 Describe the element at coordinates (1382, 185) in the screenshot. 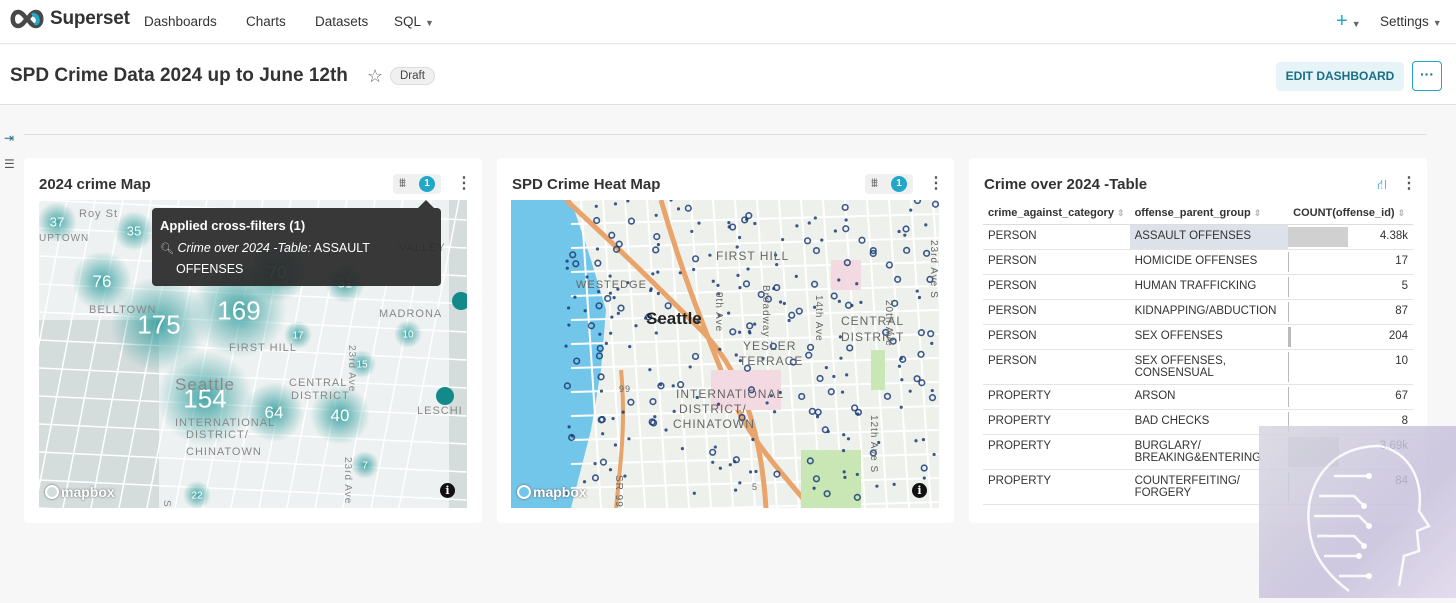

I see `cross-filter-source-icon: ⛙` at that location.